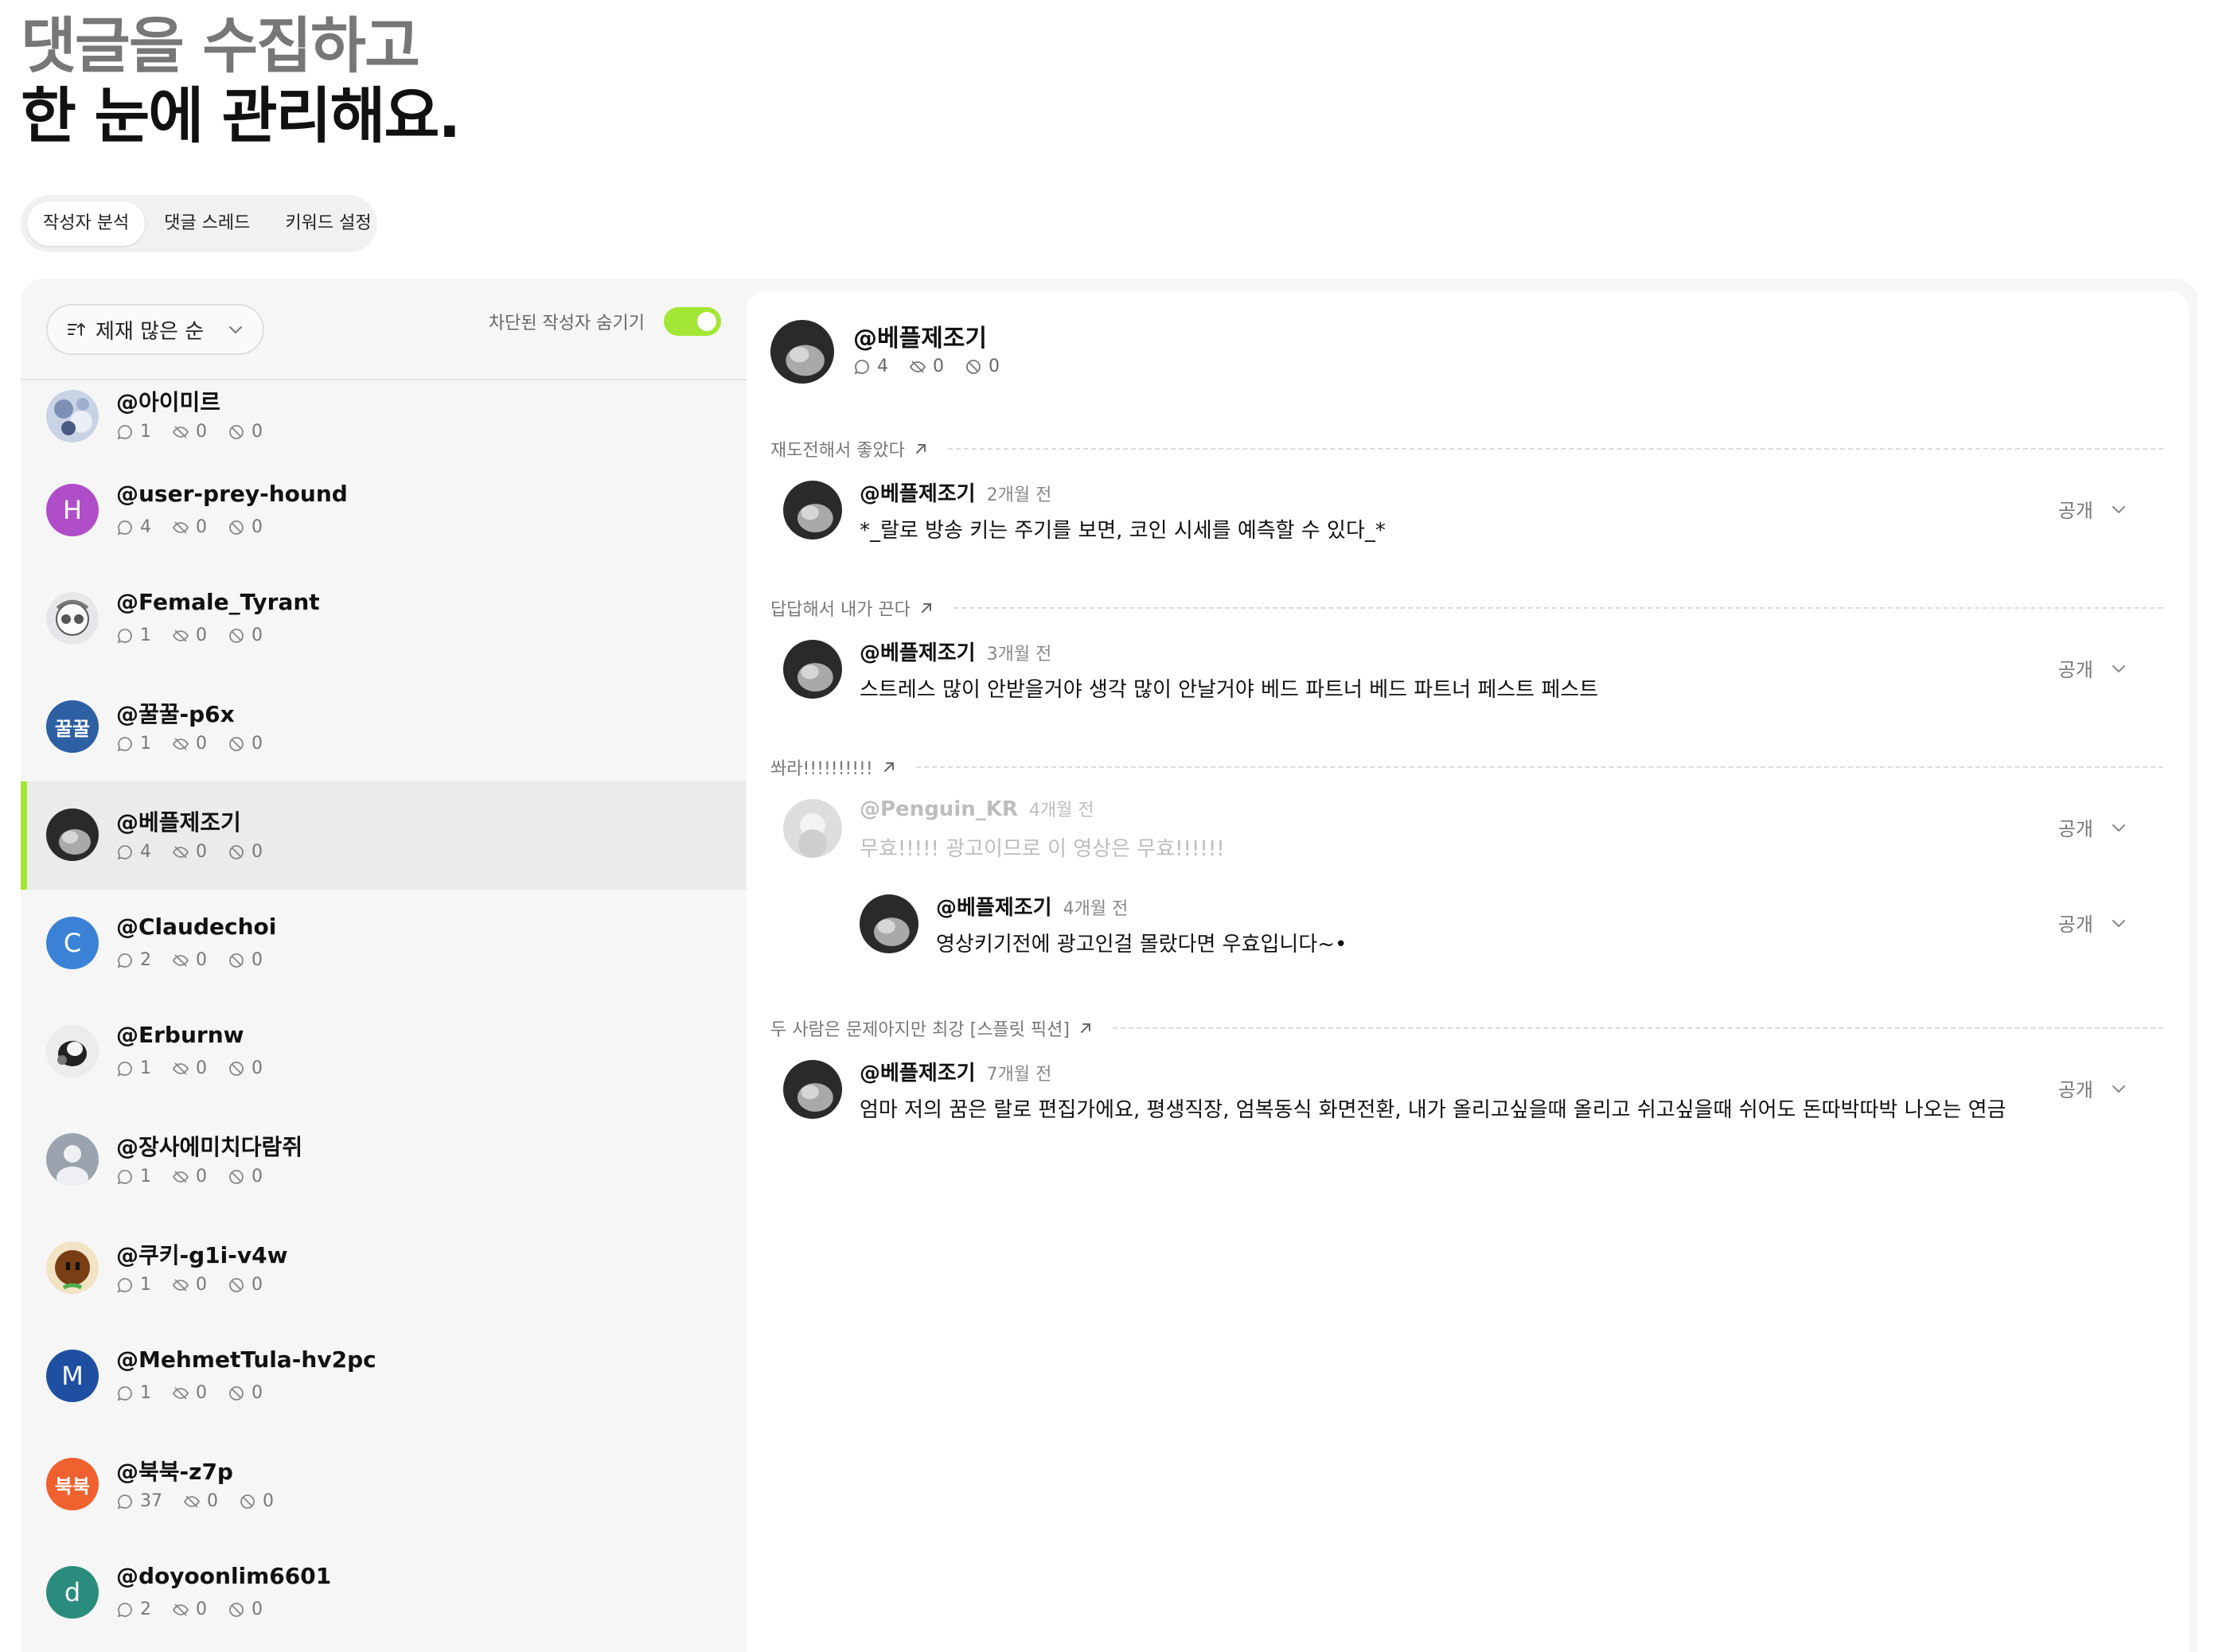 The height and width of the screenshot is (1652, 2219). What do you see at coordinates (168, 402) in the screenshot?
I see `author-name: @아이미르` at bounding box center [168, 402].